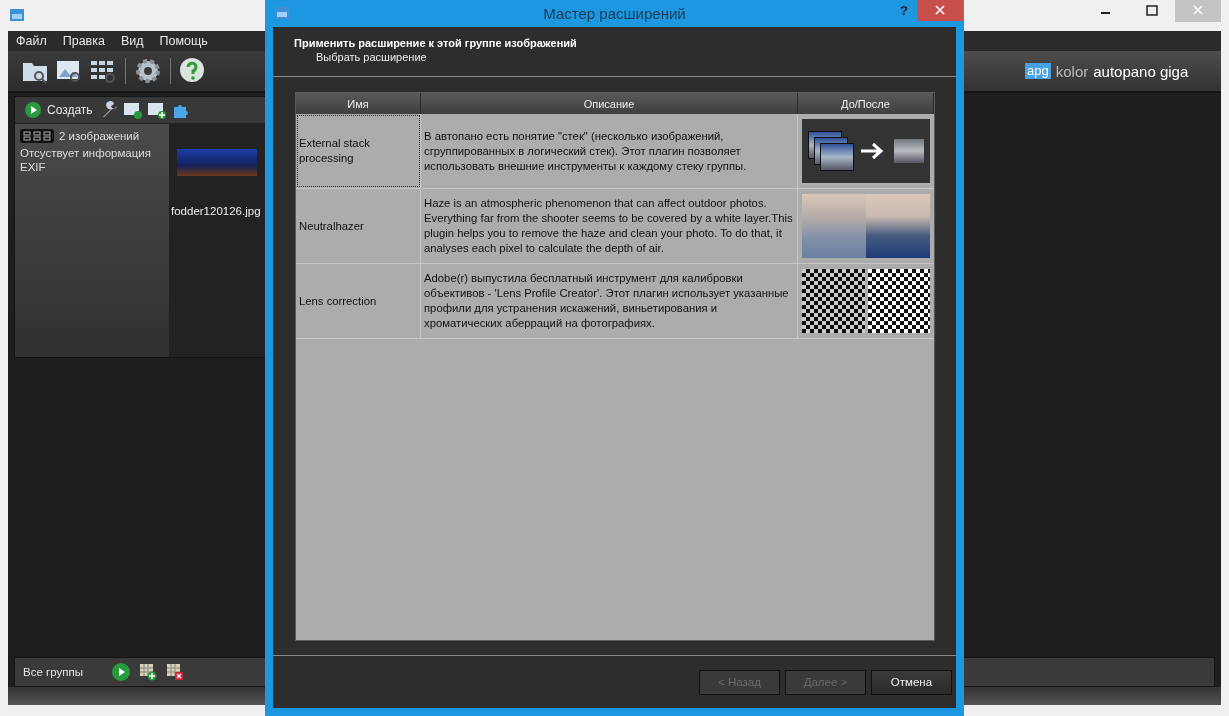  Describe the element at coordinates (911, 682) in the screenshot. I see `wizard-button: Отмена` at that location.